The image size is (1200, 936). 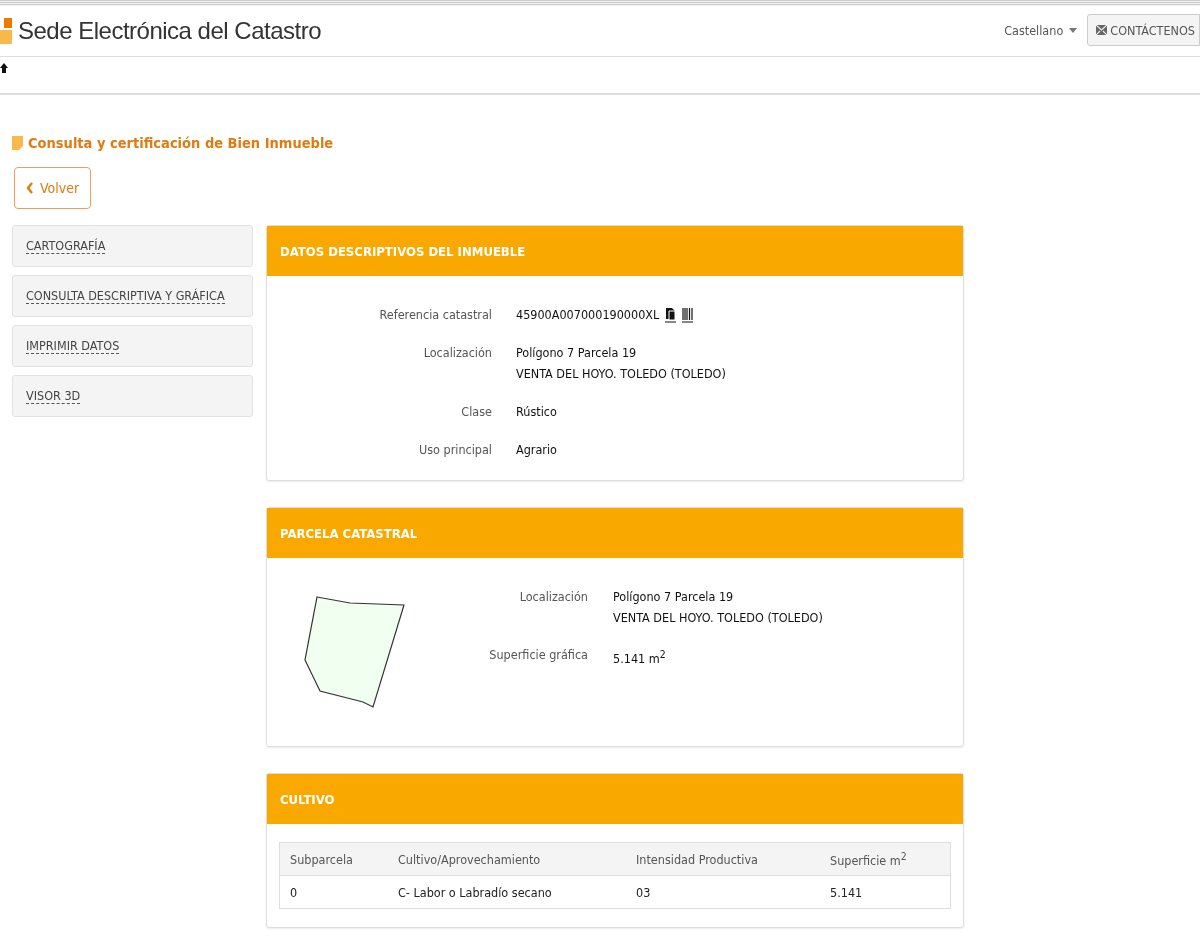 I want to click on barcode-icon, so click(x=688, y=314).